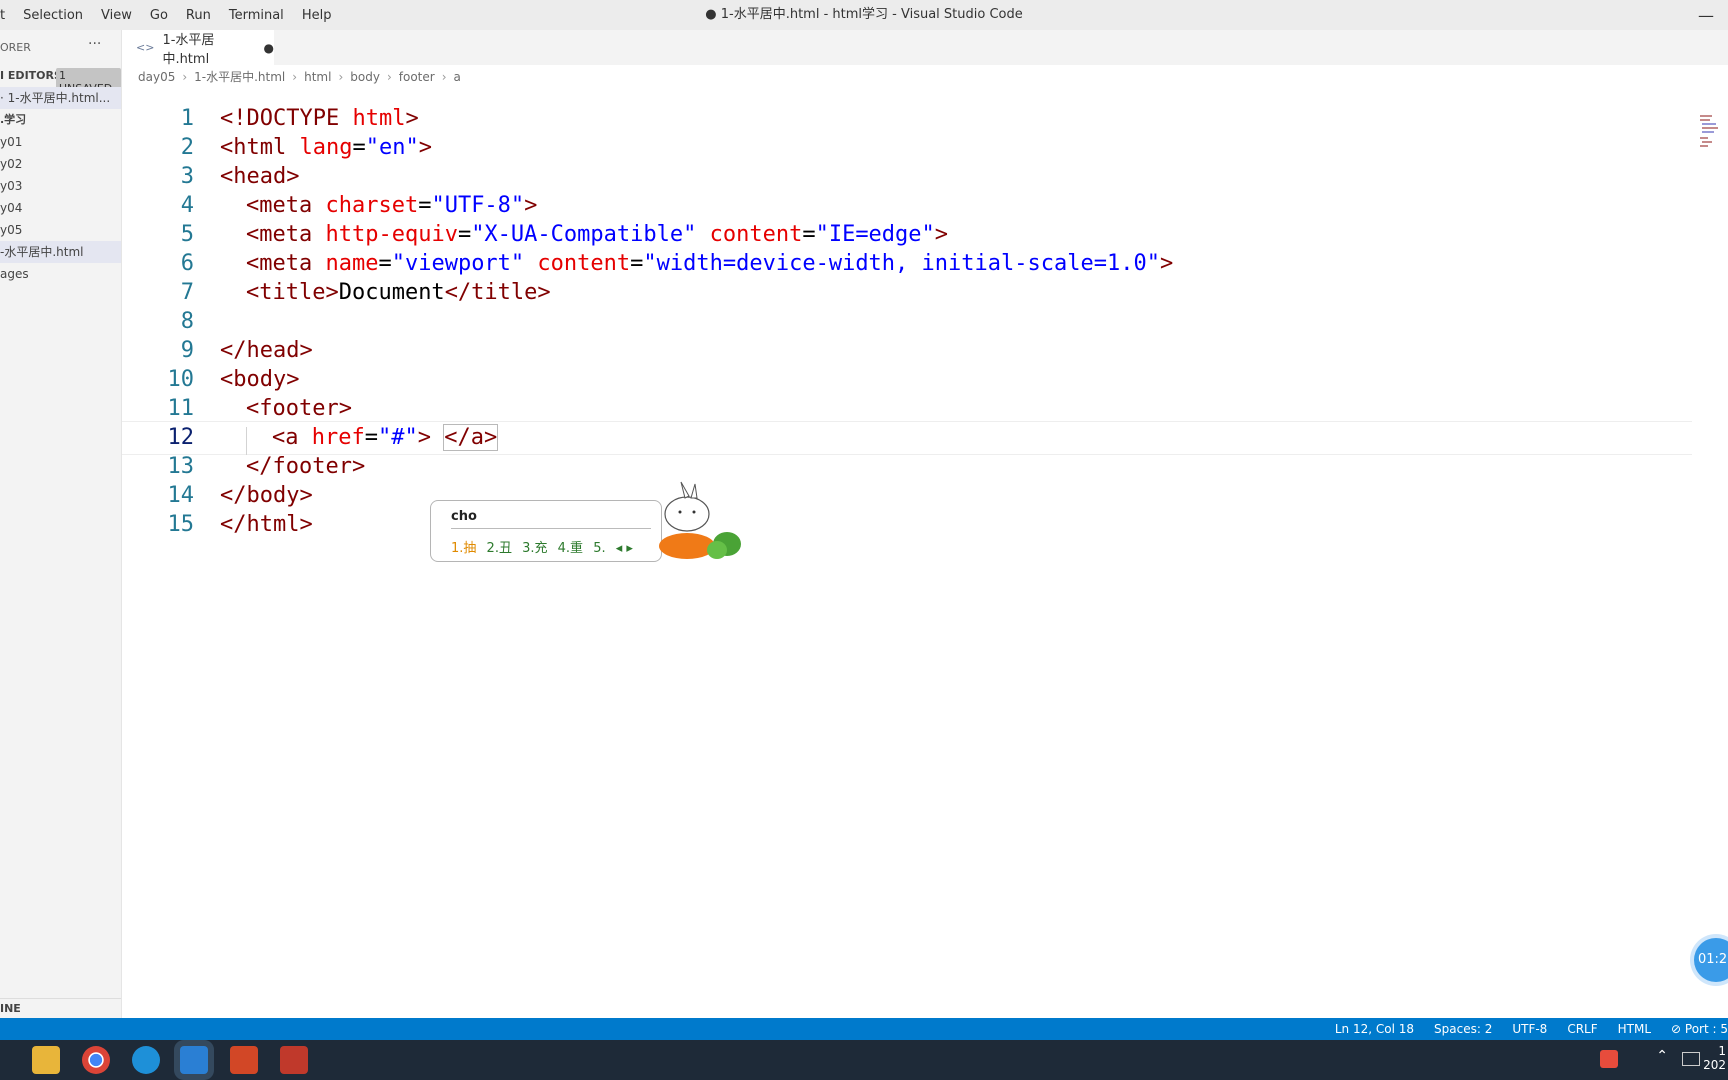  What do you see at coordinates (60, 274) in the screenshot?
I see `folder-item: ages` at bounding box center [60, 274].